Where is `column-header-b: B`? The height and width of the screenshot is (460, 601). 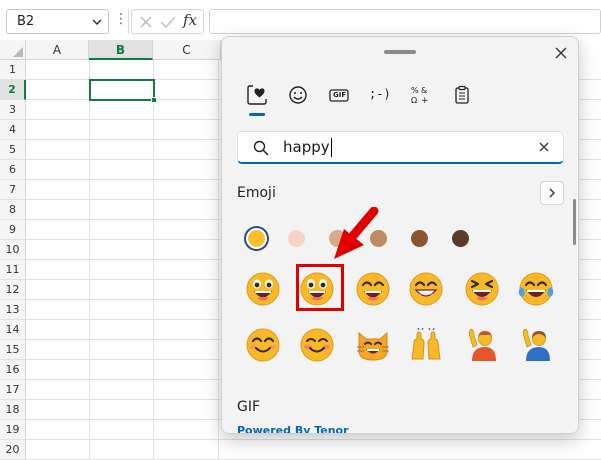
column-header-b: B is located at coordinates (121, 50).